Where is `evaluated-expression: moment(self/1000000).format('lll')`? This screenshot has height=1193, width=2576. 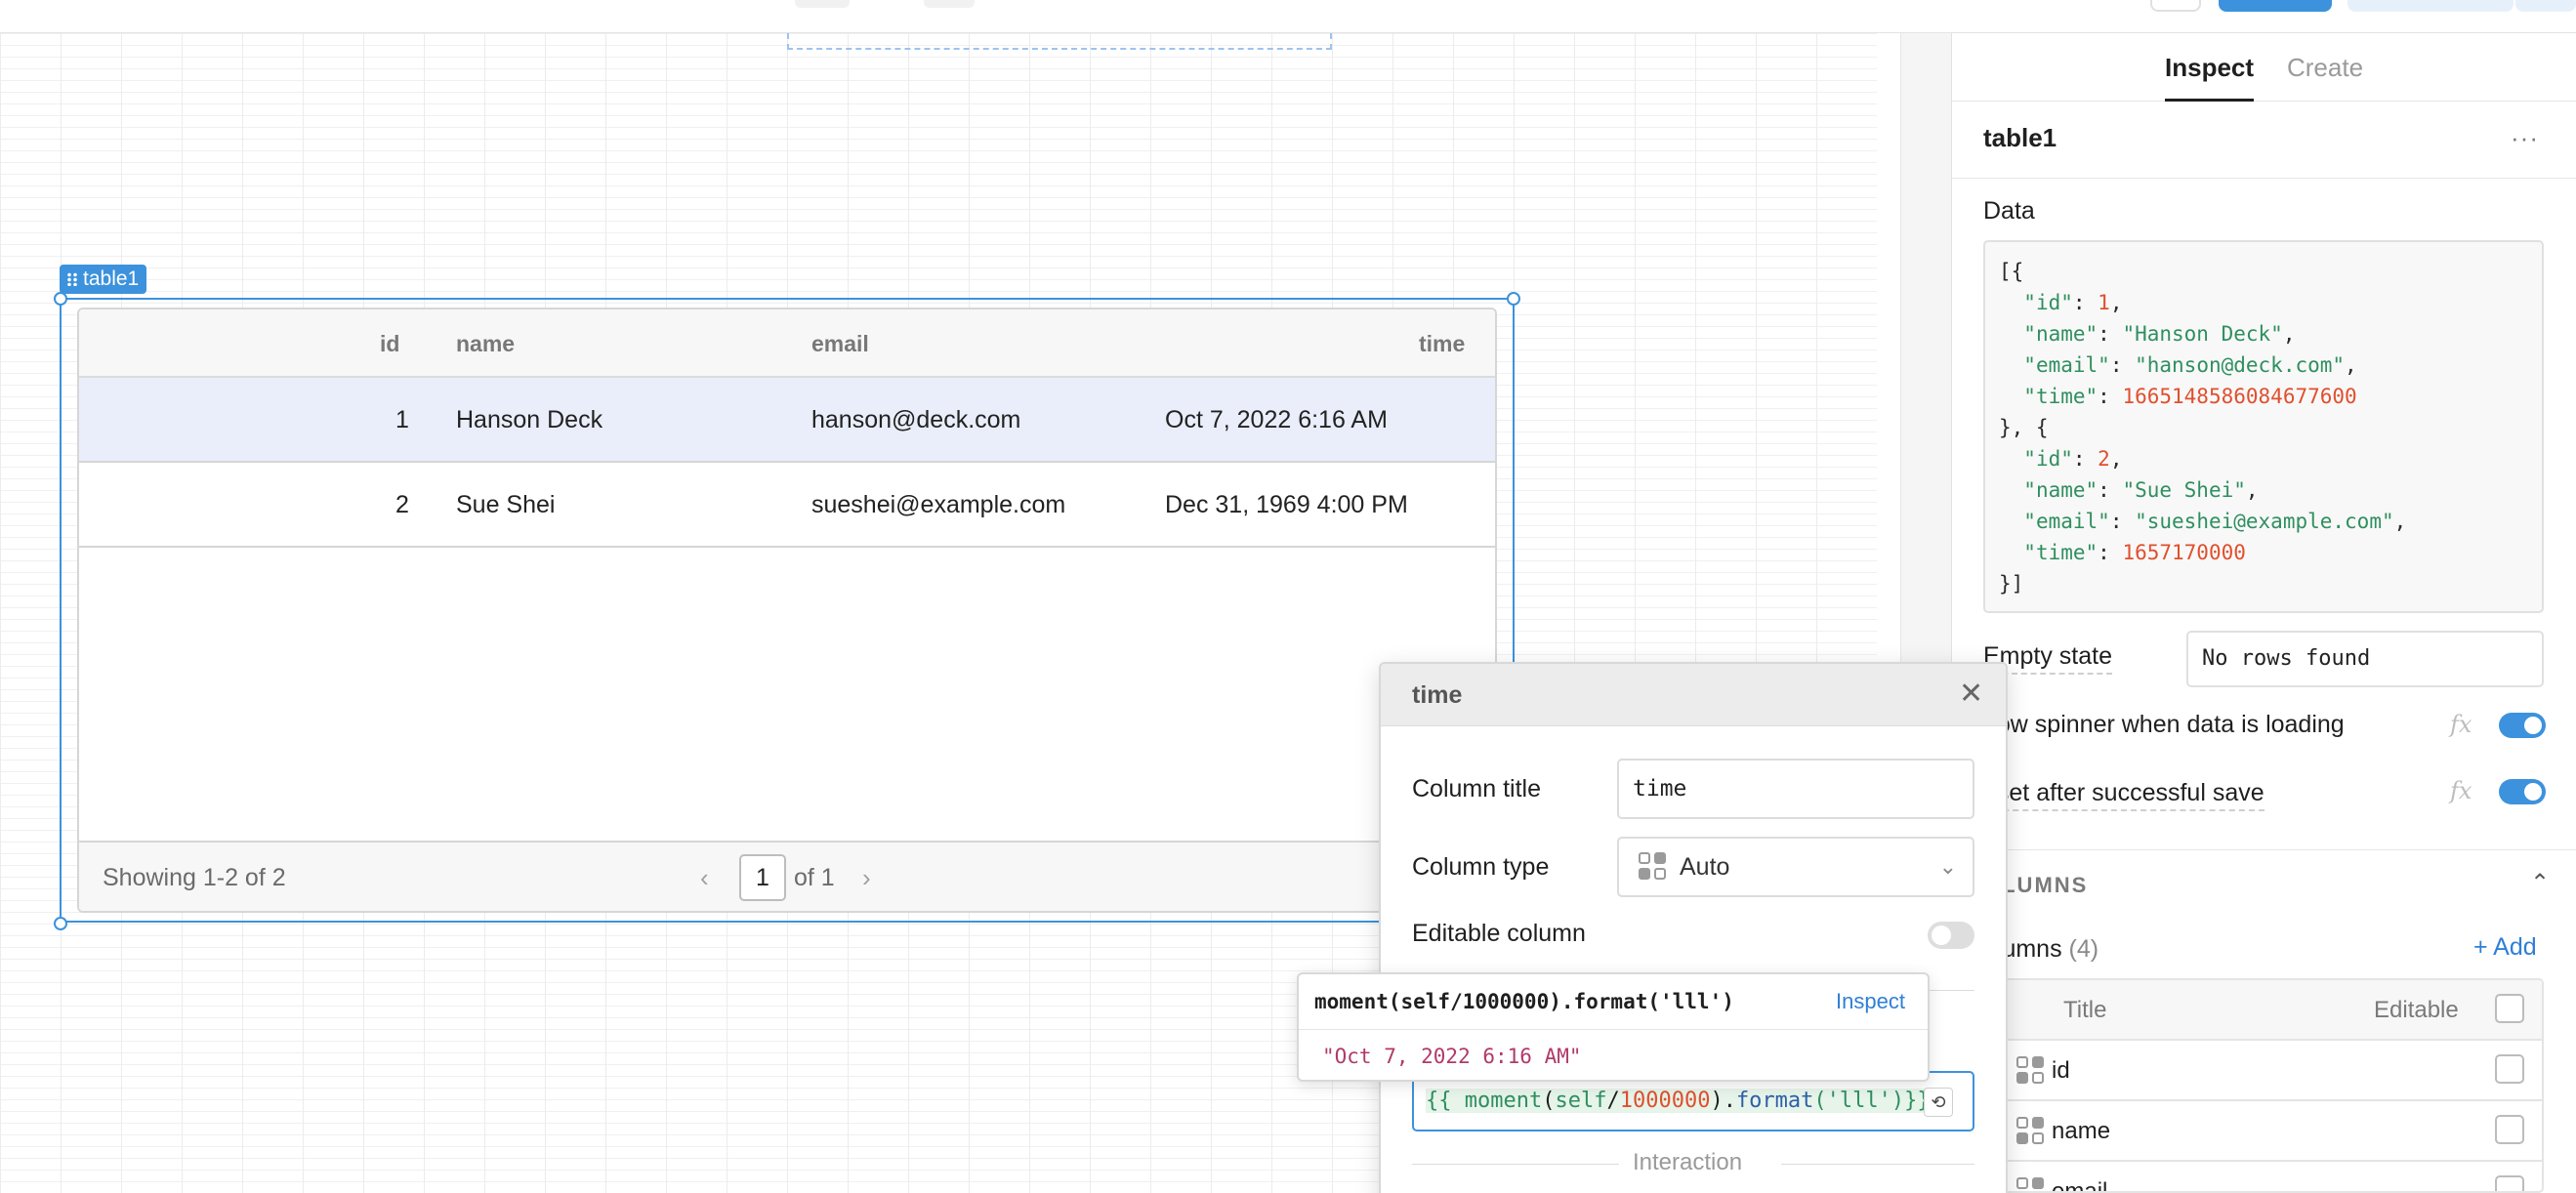
evaluated-expression: moment(self/1000000).format('lll') is located at coordinates (1524, 1001).